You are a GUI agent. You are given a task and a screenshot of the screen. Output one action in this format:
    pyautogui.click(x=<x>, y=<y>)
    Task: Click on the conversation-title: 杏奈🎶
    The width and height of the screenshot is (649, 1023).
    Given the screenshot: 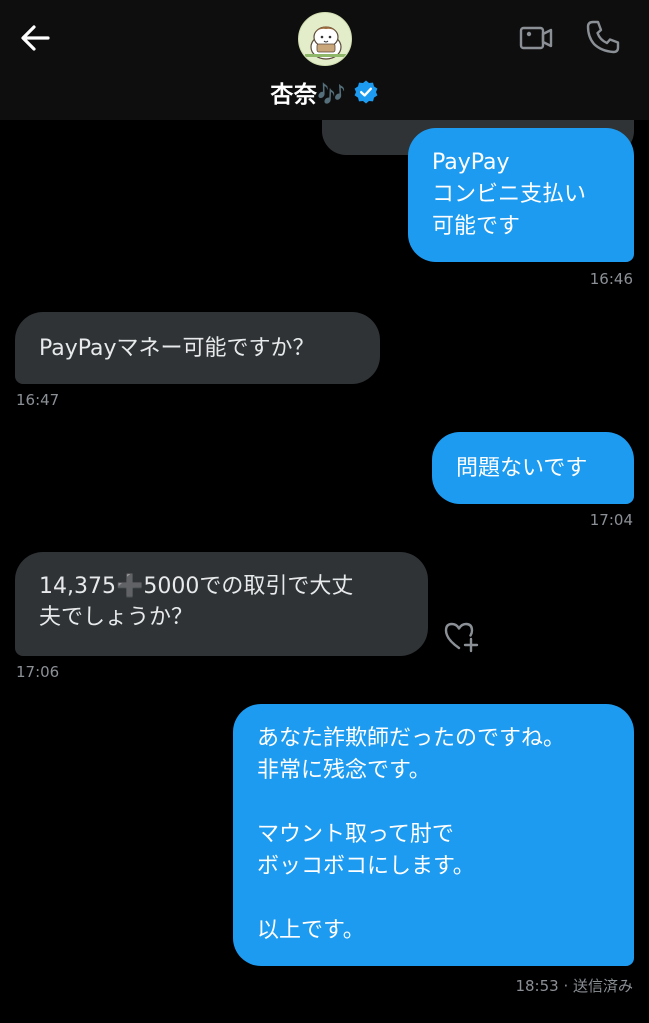 What is the action you would take?
    pyautogui.click(x=308, y=95)
    